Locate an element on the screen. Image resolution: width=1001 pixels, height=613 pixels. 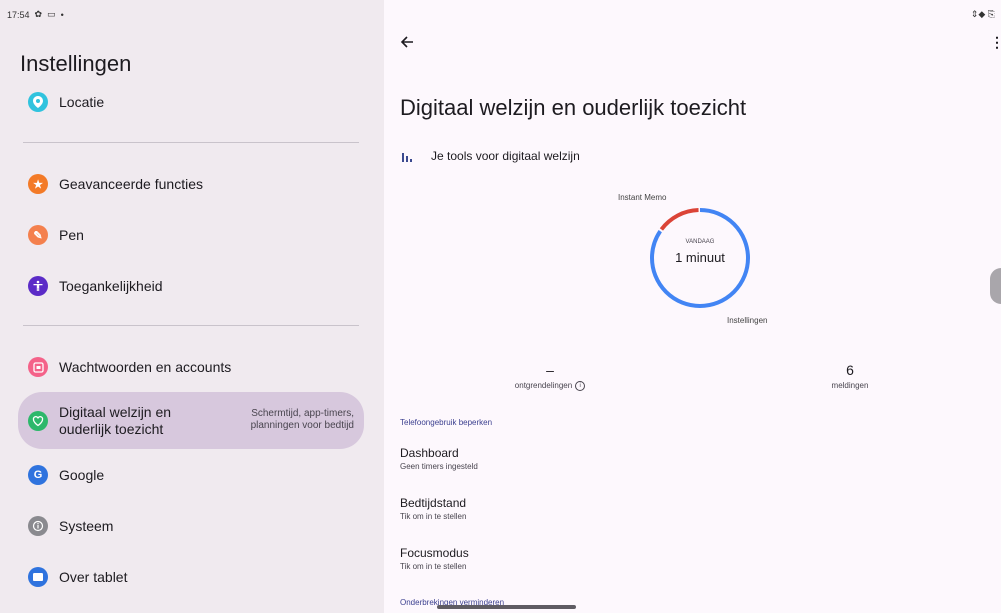
sidebar-item-label: Geavanceerde functies is located at coordinates (131, 183).